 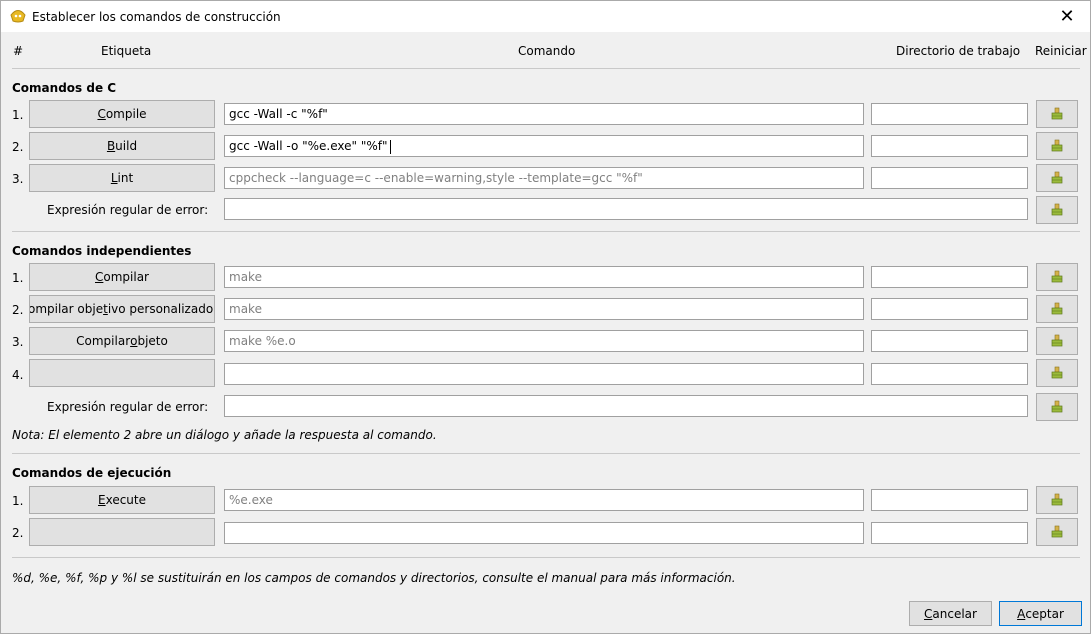 What do you see at coordinates (547, 51) in the screenshot?
I see `column-header-command: Comando` at bounding box center [547, 51].